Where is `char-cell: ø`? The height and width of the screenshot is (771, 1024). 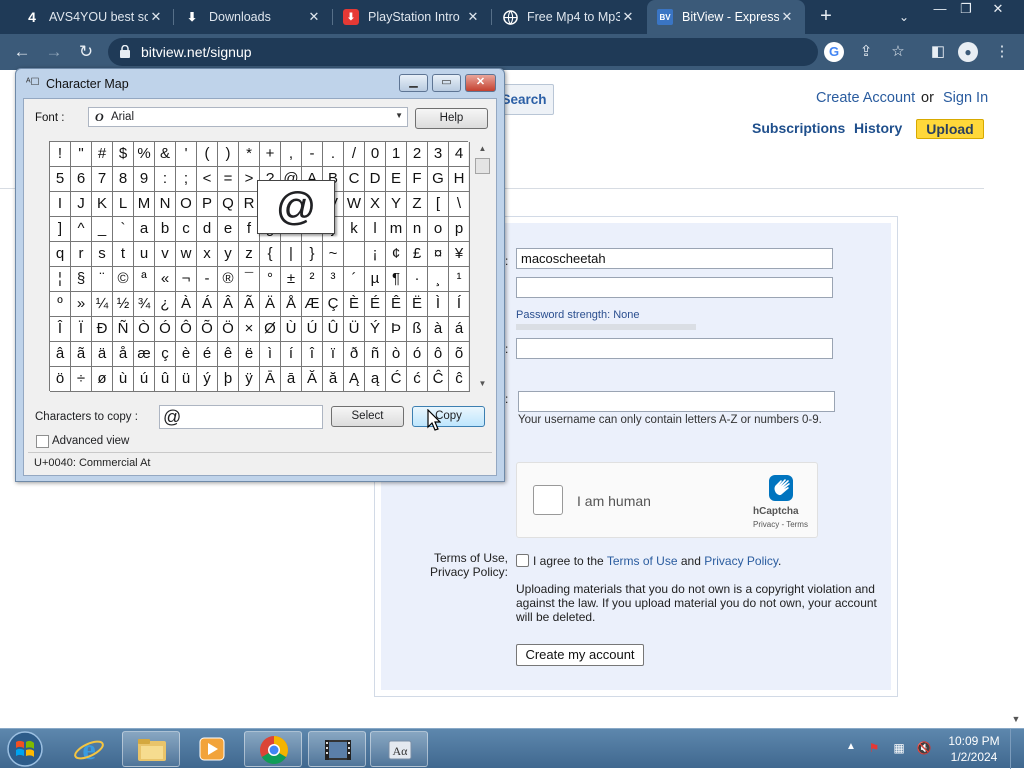 char-cell: ø is located at coordinates (102, 379).